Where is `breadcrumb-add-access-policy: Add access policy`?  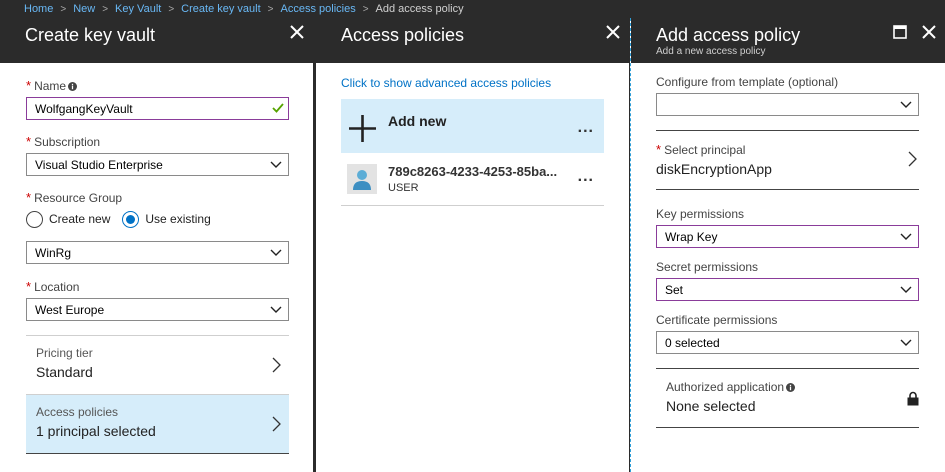
breadcrumb-add-access-policy: Add access policy is located at coordinates (419, 9).